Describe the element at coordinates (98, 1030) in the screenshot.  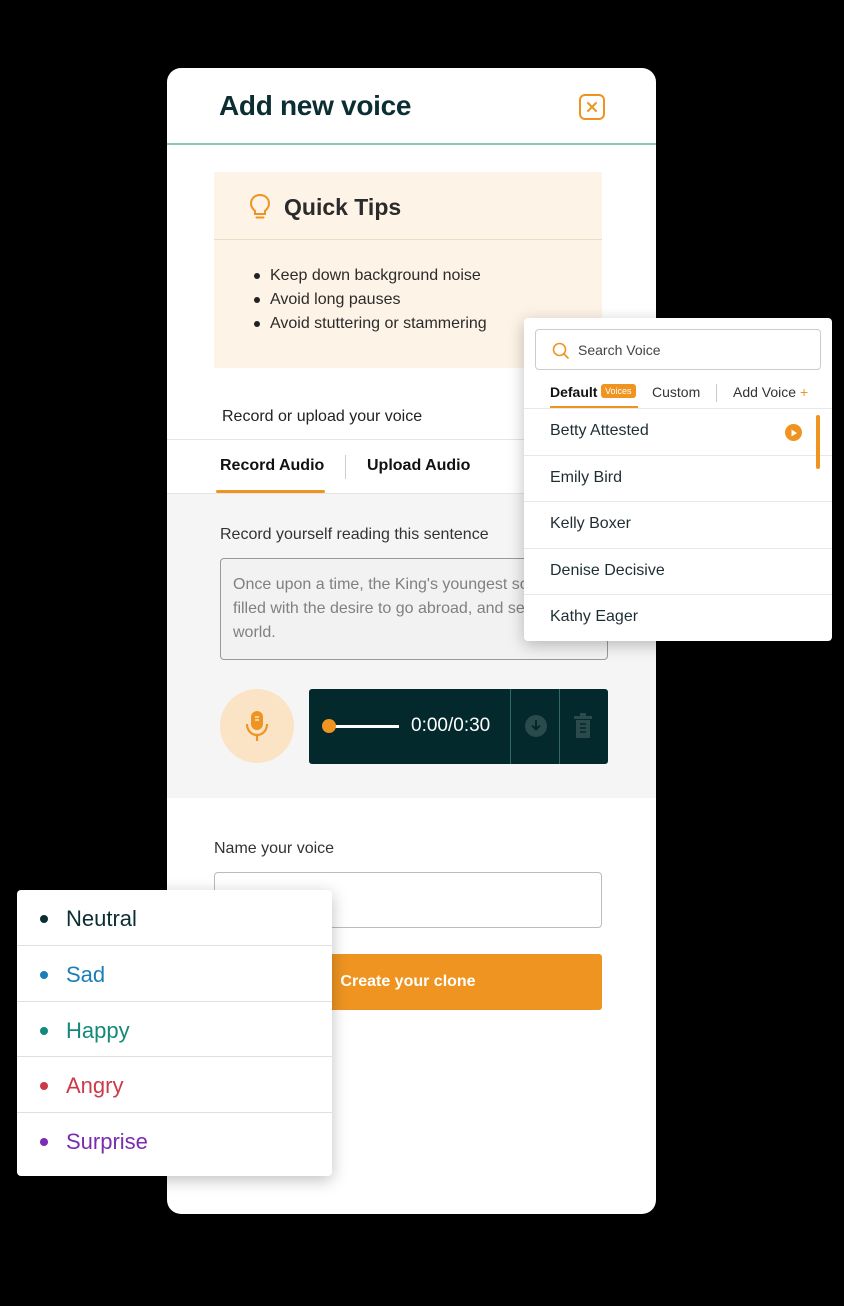
I see `emotion-label: Happy` at that location.